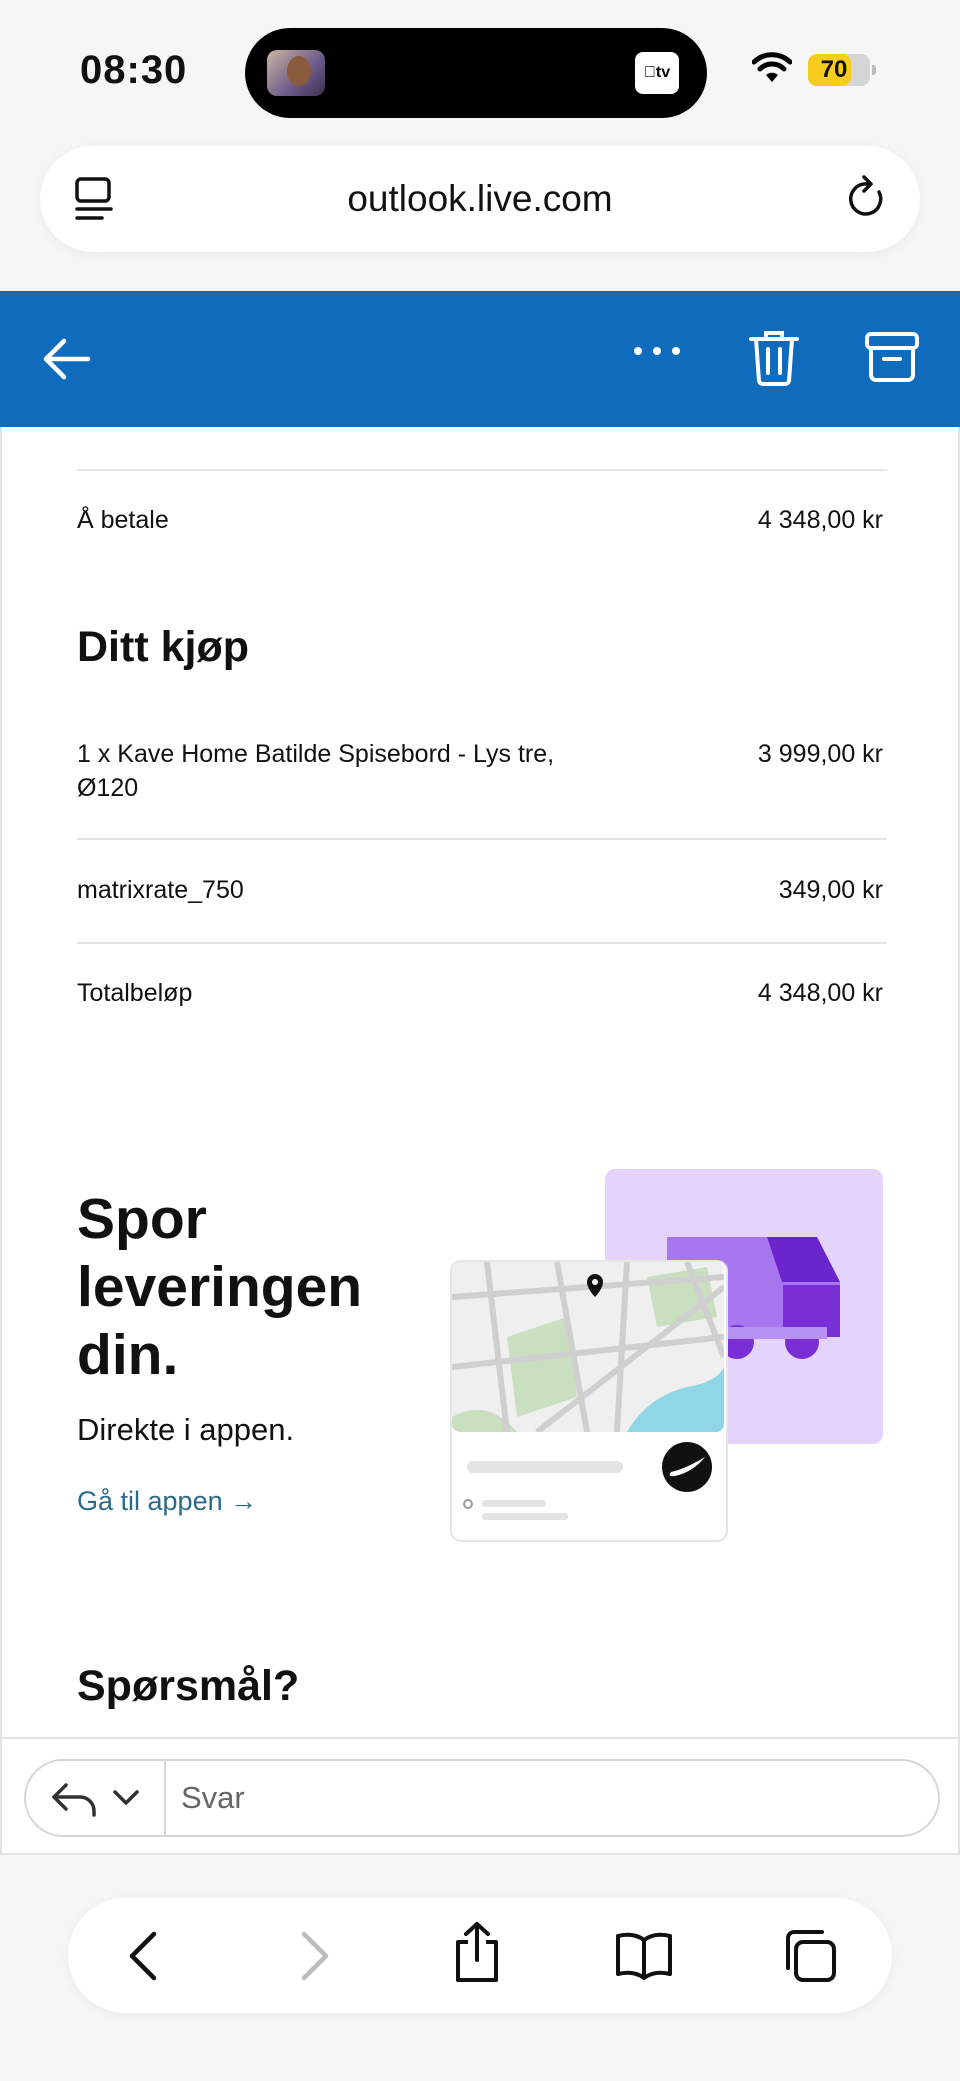 The height and width of the screenshot is (2081, 960). Describe the element at coordinates (220, 1287) in the screenshot. I see `promo-title-line: leveringen` at that location.